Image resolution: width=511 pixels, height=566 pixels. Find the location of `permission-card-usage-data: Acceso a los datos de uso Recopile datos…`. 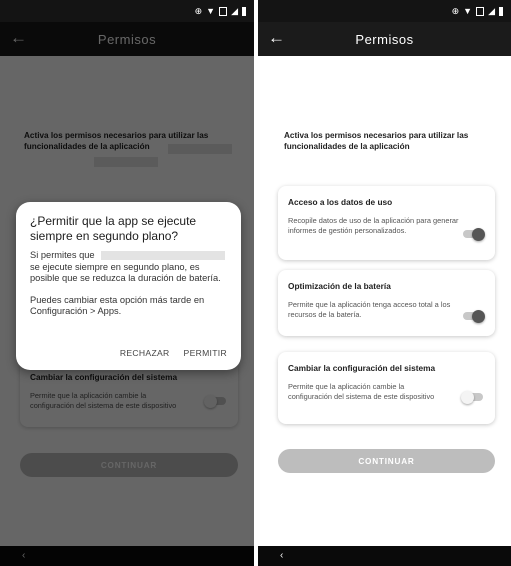

permission-card-usage-data: Acceso a los datos de uso Recopile datos… is located at coordinates (386, 223).